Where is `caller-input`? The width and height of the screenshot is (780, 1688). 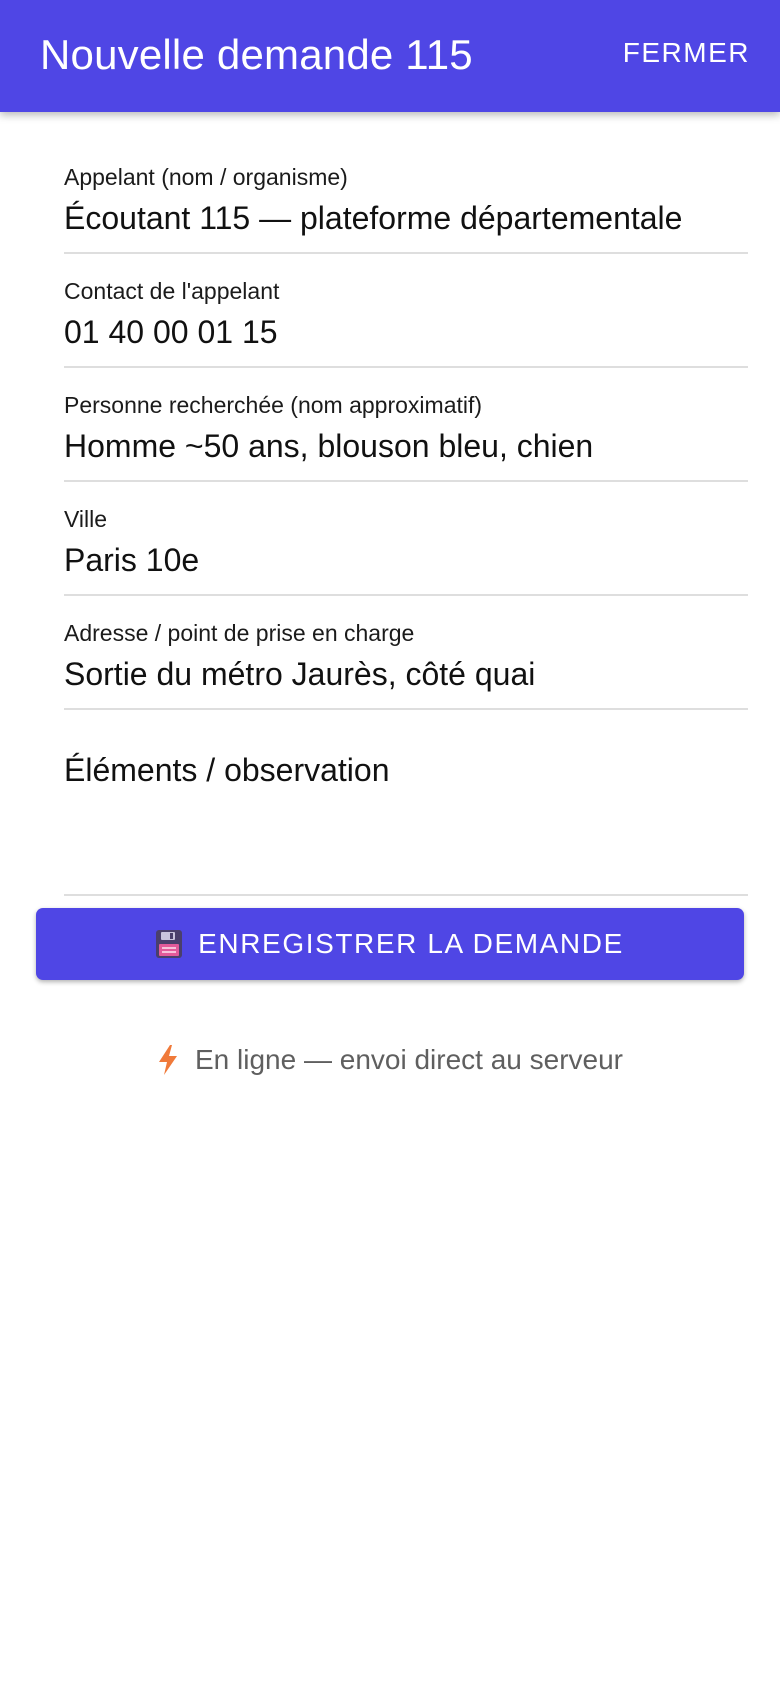
caller-input is located at coordinates (406, 218).